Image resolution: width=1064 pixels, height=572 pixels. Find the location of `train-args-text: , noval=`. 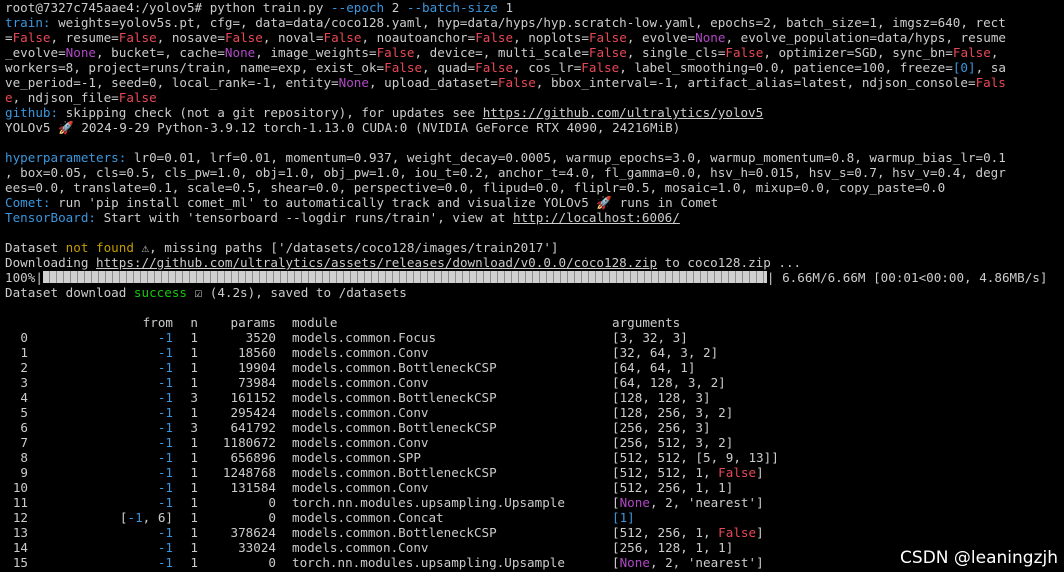

train-args-text: , noval= is located at coordinates (293, 37).